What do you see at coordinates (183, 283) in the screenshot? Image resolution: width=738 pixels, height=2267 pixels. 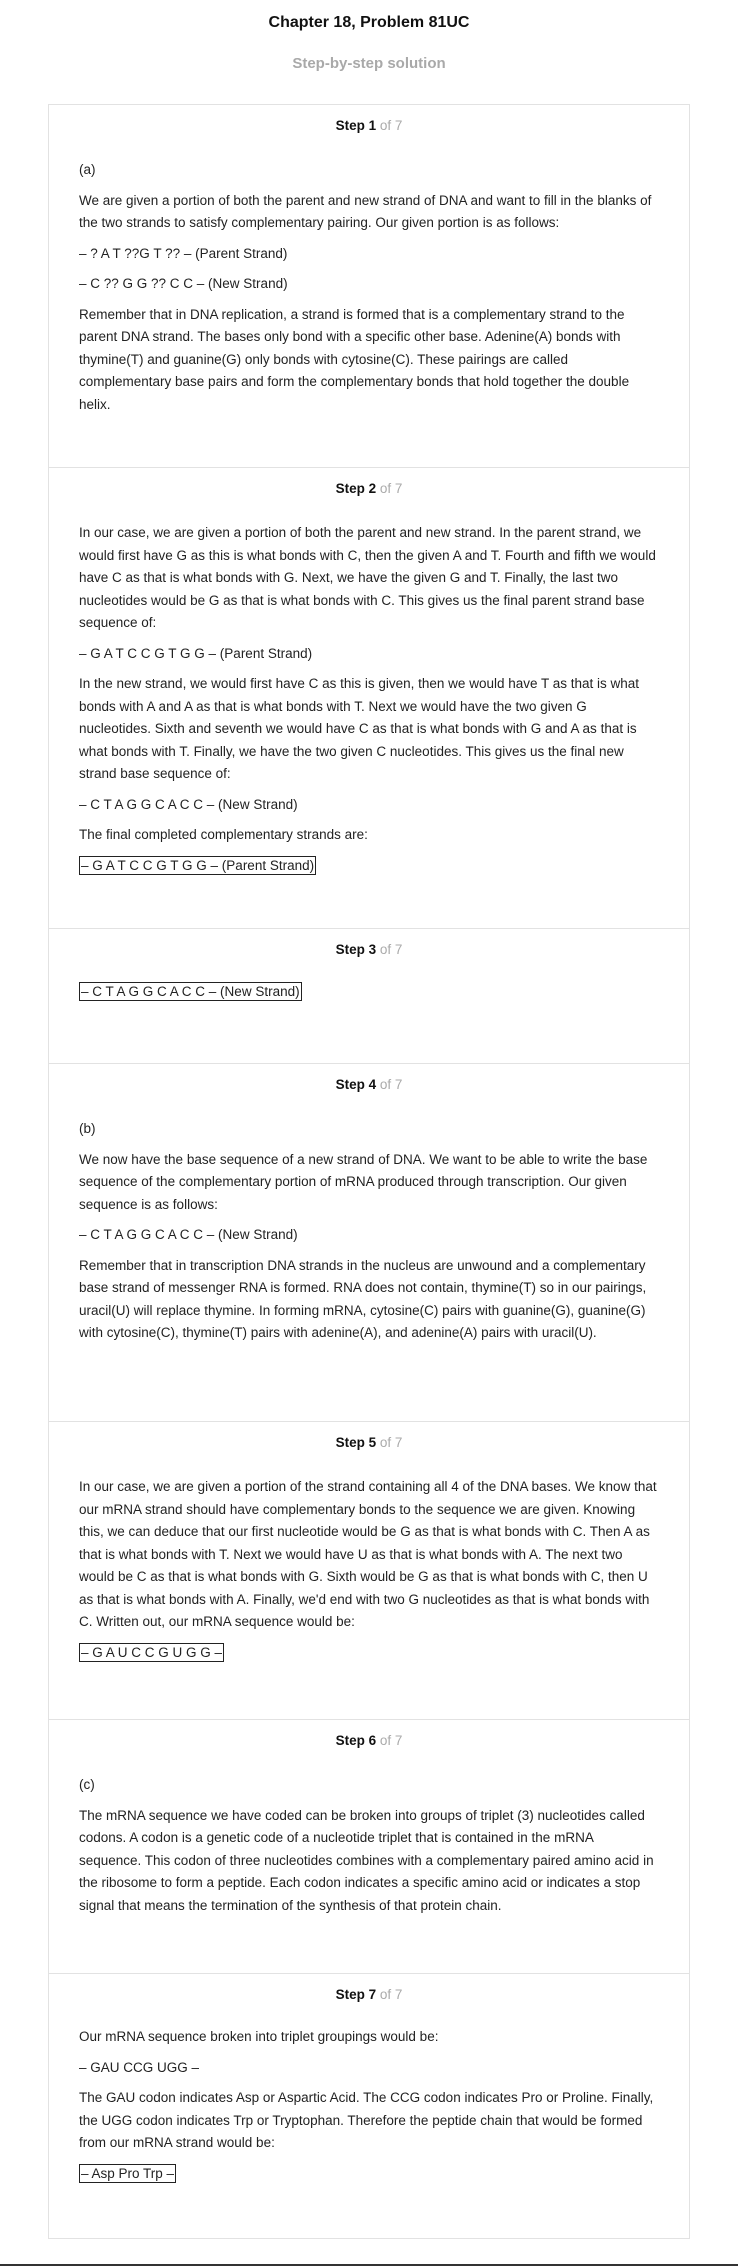 I see `new-strand-given: – C ?? G G ?? C C – (New Strand)` at bounding box center [183, 283].